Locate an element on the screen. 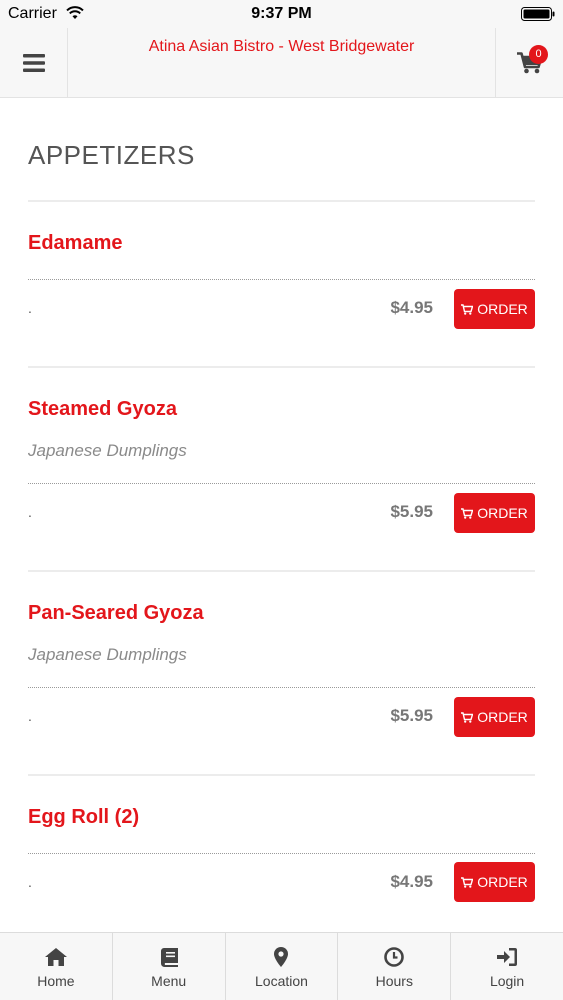  cart-button: 0 is located at coordinates (529, 63).